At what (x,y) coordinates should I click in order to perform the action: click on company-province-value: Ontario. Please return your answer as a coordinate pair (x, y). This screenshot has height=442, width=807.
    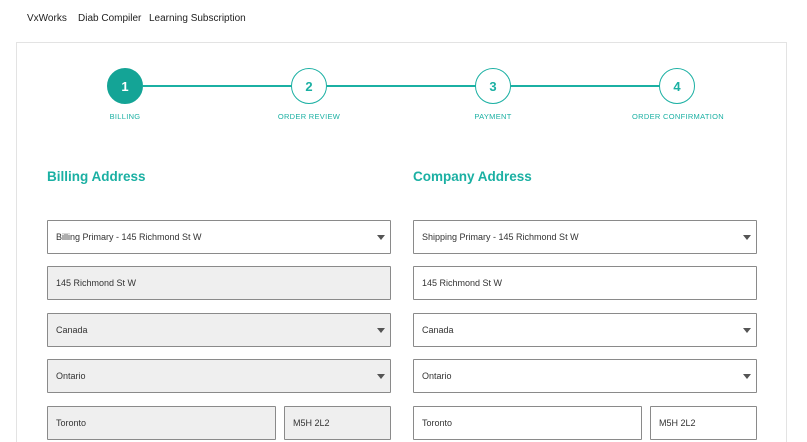
    Looking at the image, I should click on (437, 376).